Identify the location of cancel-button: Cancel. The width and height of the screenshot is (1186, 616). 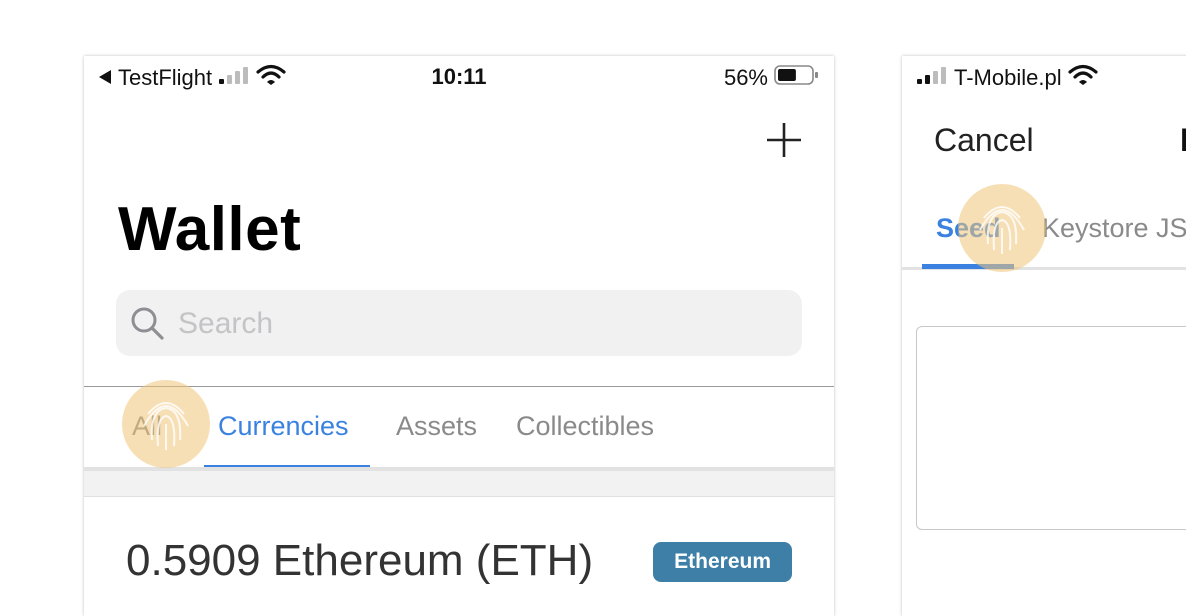
(984, 140).